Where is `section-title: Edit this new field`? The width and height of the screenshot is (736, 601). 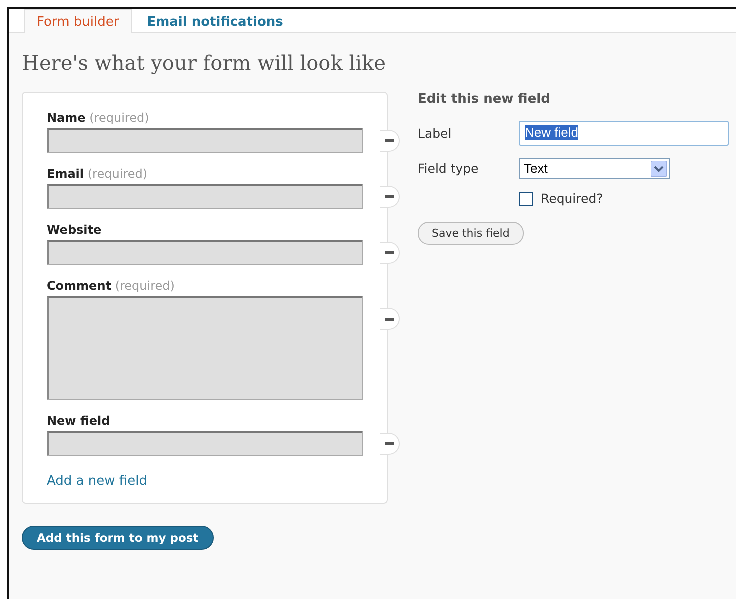
section-title: Edit this new field is located at coordinates (485, 99).